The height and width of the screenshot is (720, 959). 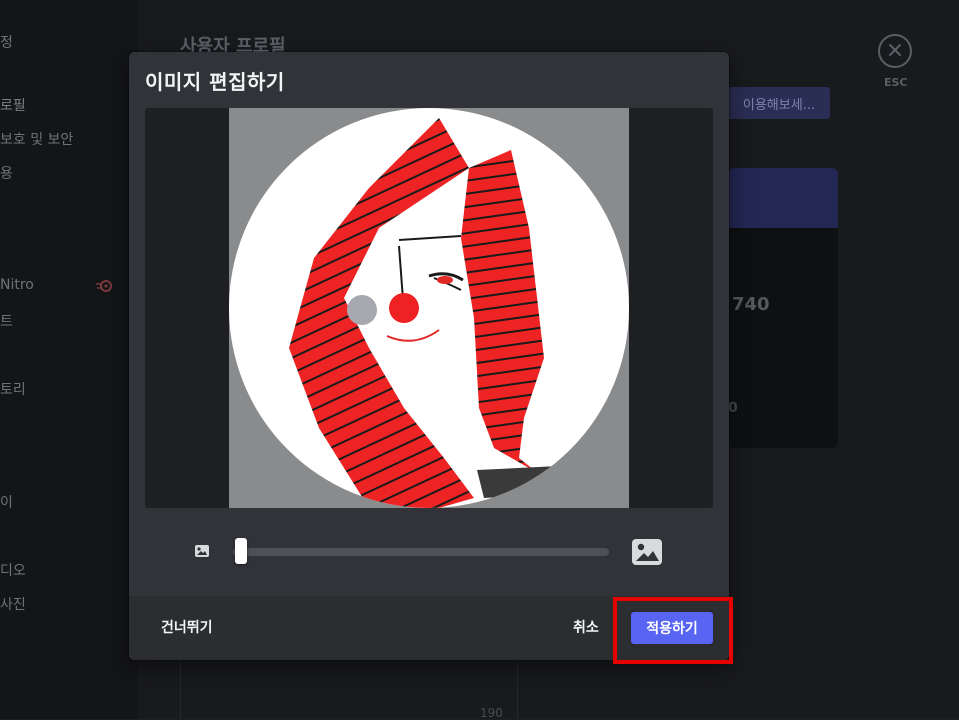 I want to click on close-icon, so click(x=895, y=51).